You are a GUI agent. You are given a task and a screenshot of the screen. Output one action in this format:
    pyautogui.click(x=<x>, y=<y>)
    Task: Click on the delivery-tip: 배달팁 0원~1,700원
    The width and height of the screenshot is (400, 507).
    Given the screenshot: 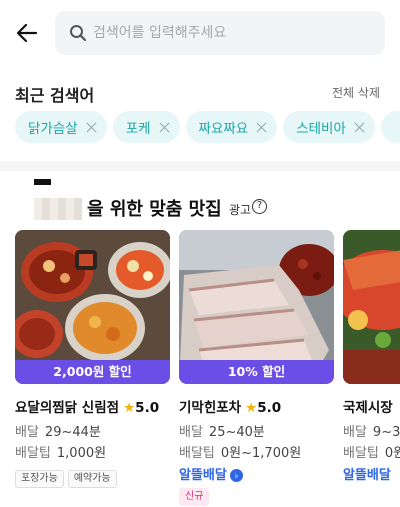 What is the action you would take?
    pyautogui.click(x=240, y=451)
    